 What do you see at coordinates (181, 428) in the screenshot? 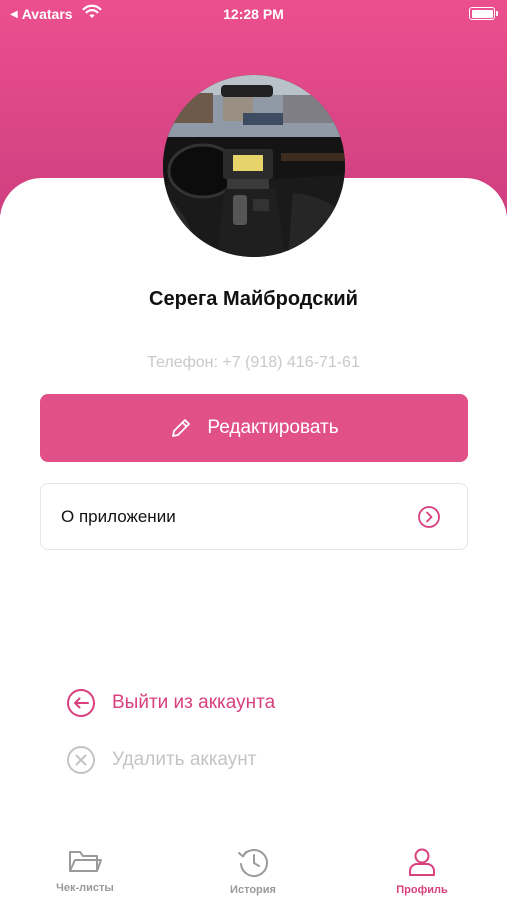
I see `pencil-icon` at bounding box center [181, 428].